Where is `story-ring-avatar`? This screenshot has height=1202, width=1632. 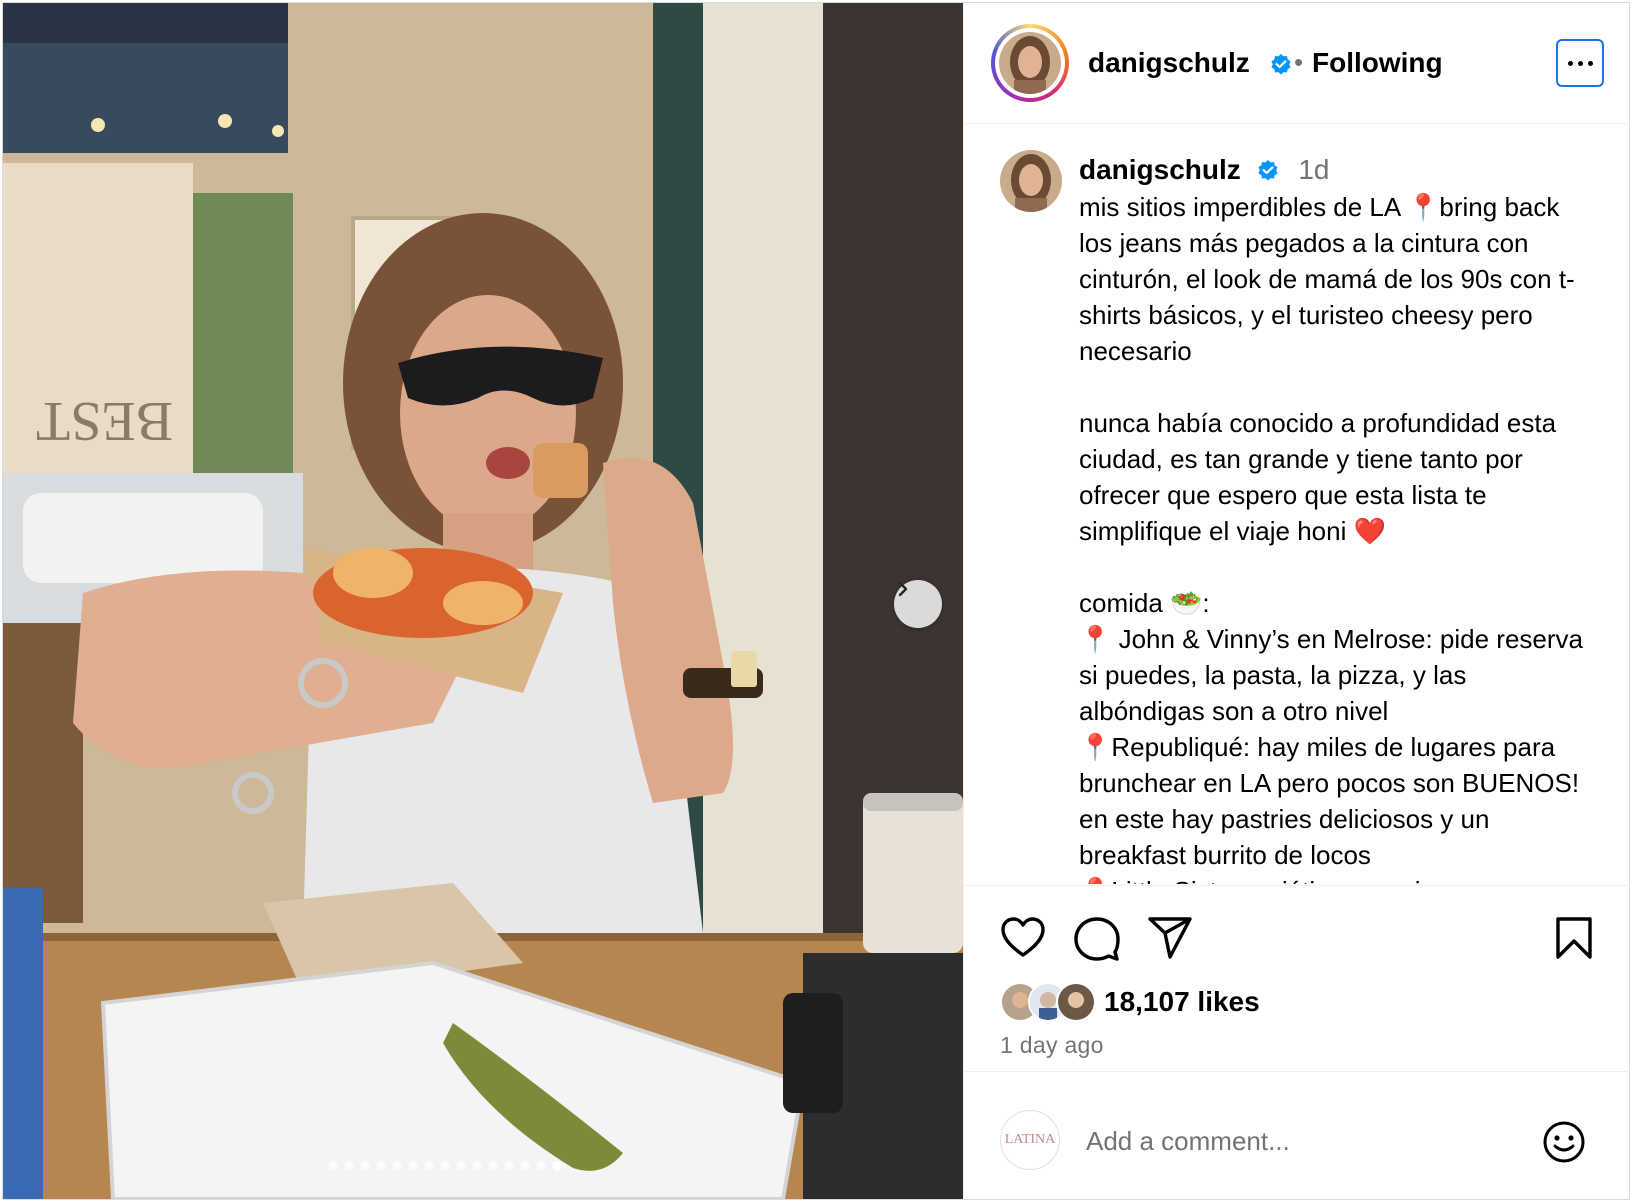 story-ring-avatar is located at coordinates (1030, 63).